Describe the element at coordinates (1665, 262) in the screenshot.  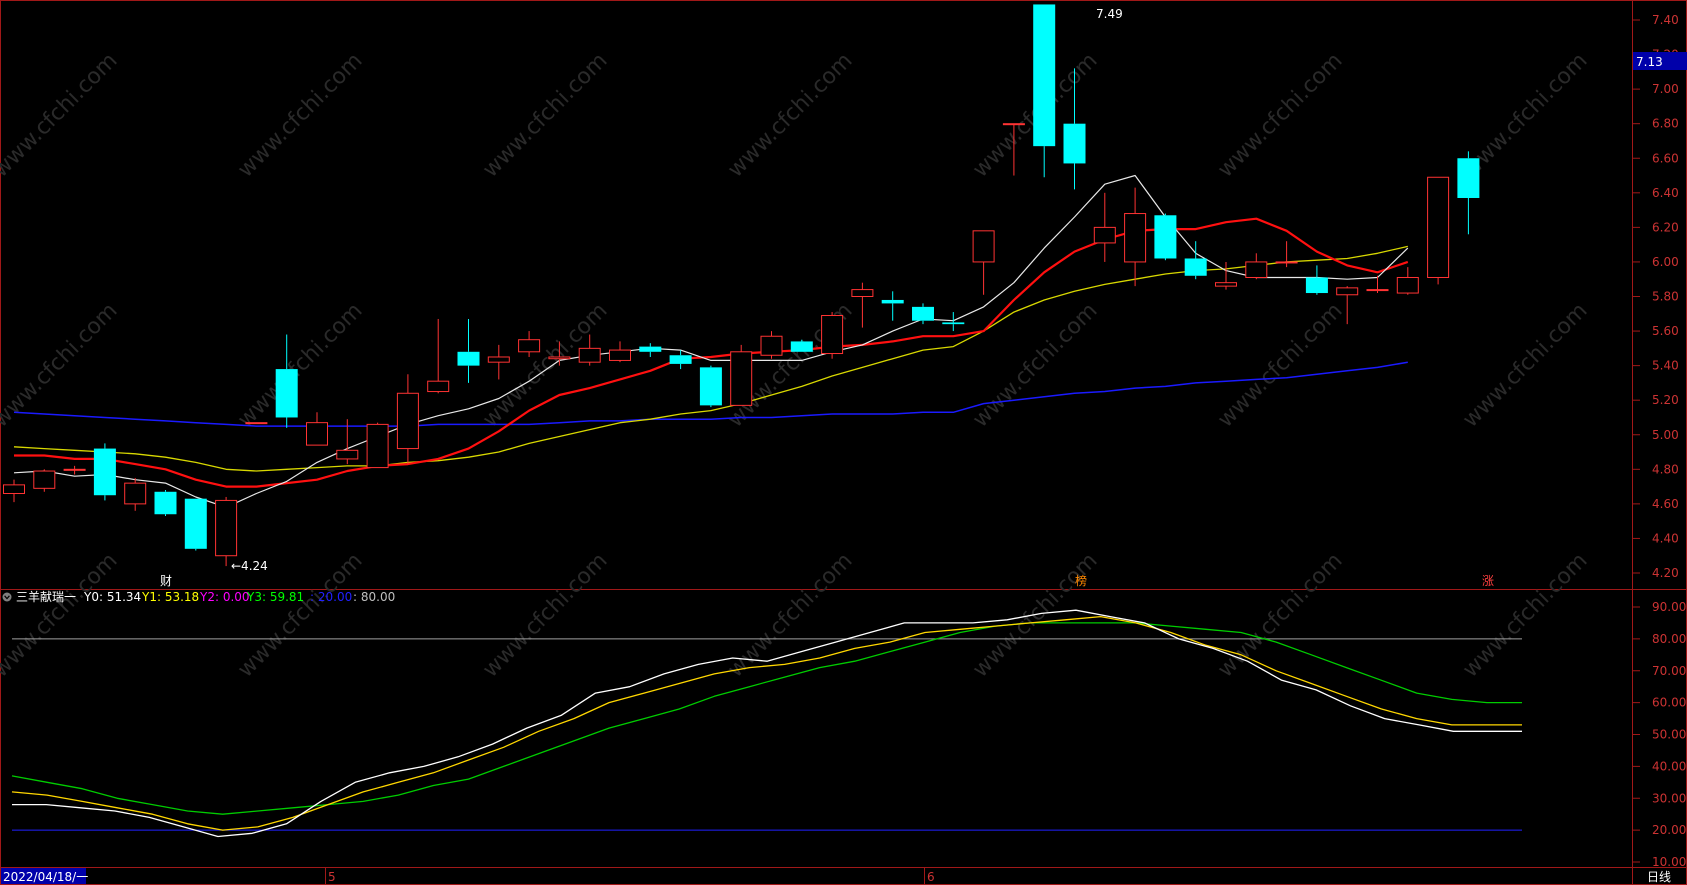
I see `price-tick-label: 6.00` at that location.